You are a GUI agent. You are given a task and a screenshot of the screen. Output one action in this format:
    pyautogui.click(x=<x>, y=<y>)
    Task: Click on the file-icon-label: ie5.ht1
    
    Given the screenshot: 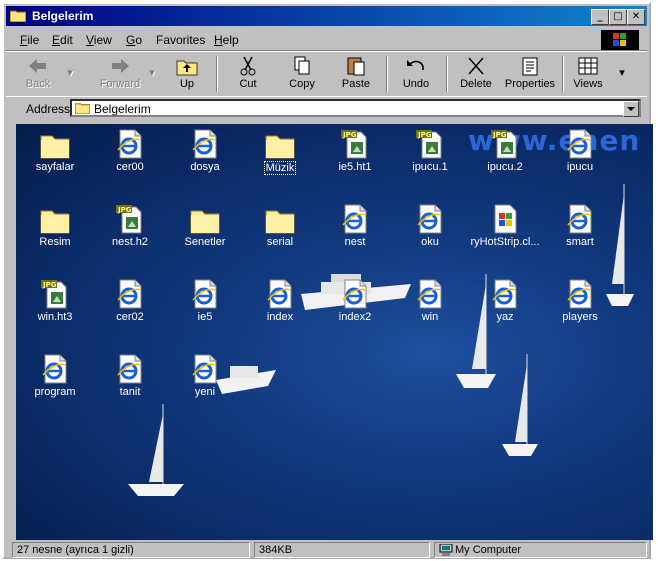 What is the action you would take?
    pyautogui.click(x=355, y=167)
    